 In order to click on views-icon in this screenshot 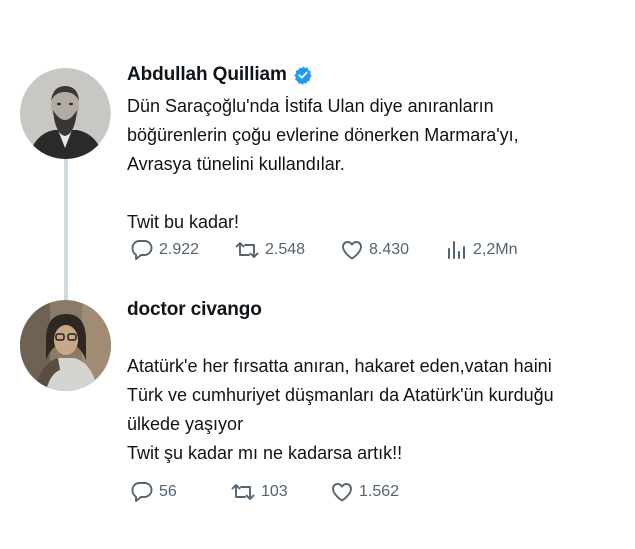, I will do `click(457, 250)`.